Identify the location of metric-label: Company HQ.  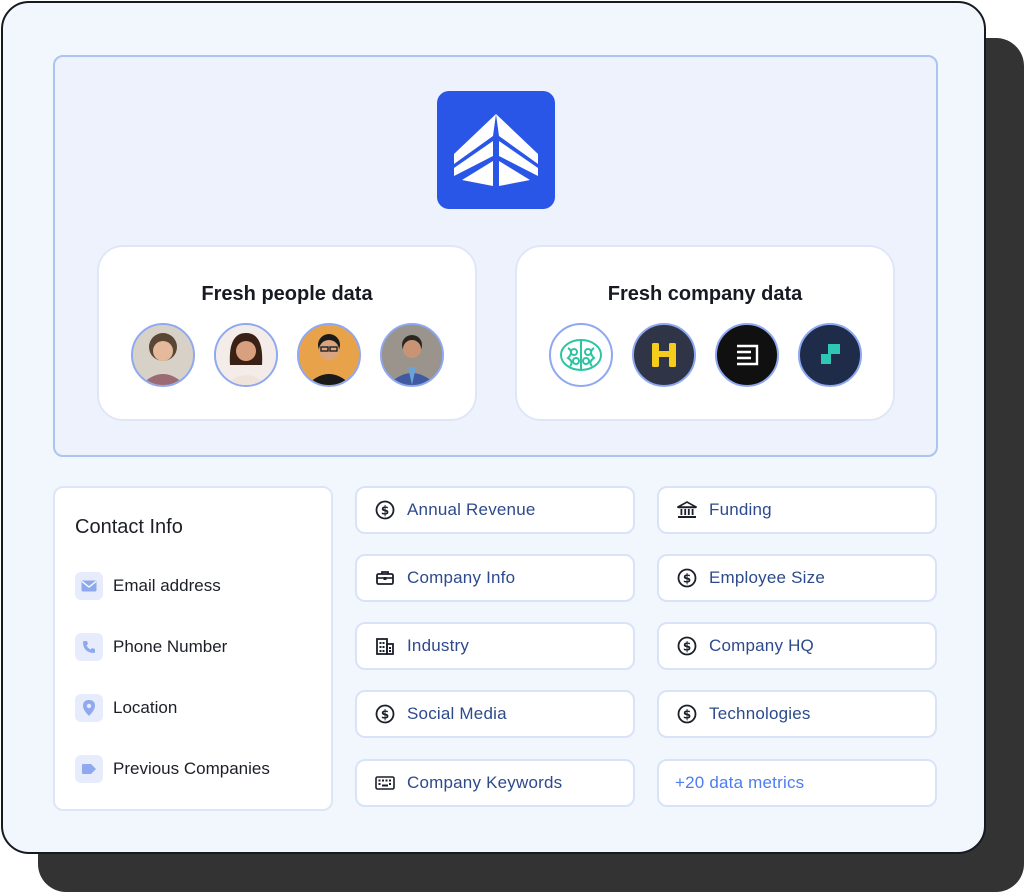
(761, 645).